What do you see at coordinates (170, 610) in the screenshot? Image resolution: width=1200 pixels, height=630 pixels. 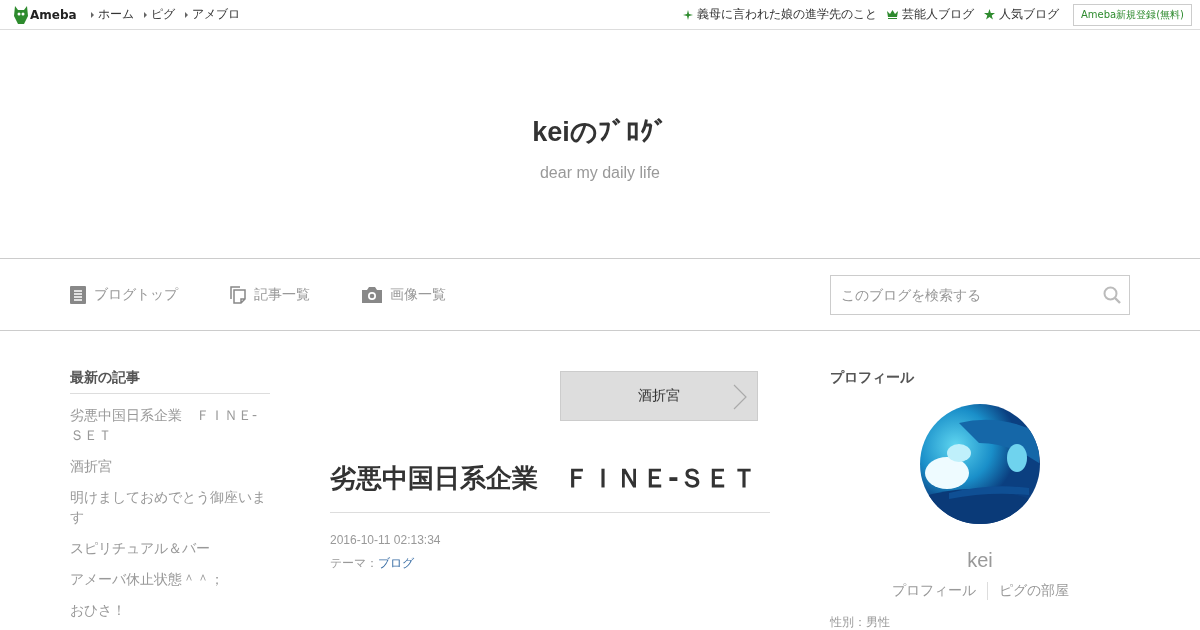 I see `recent-article-link: おひさ！` at bounding box center [170, 610].